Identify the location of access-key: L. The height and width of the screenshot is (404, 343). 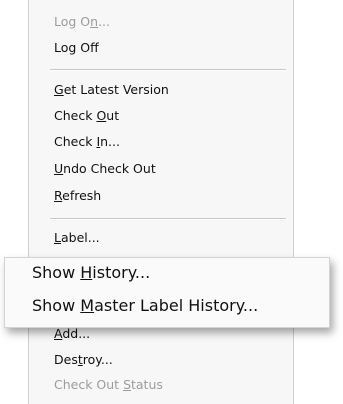
(57, 237).